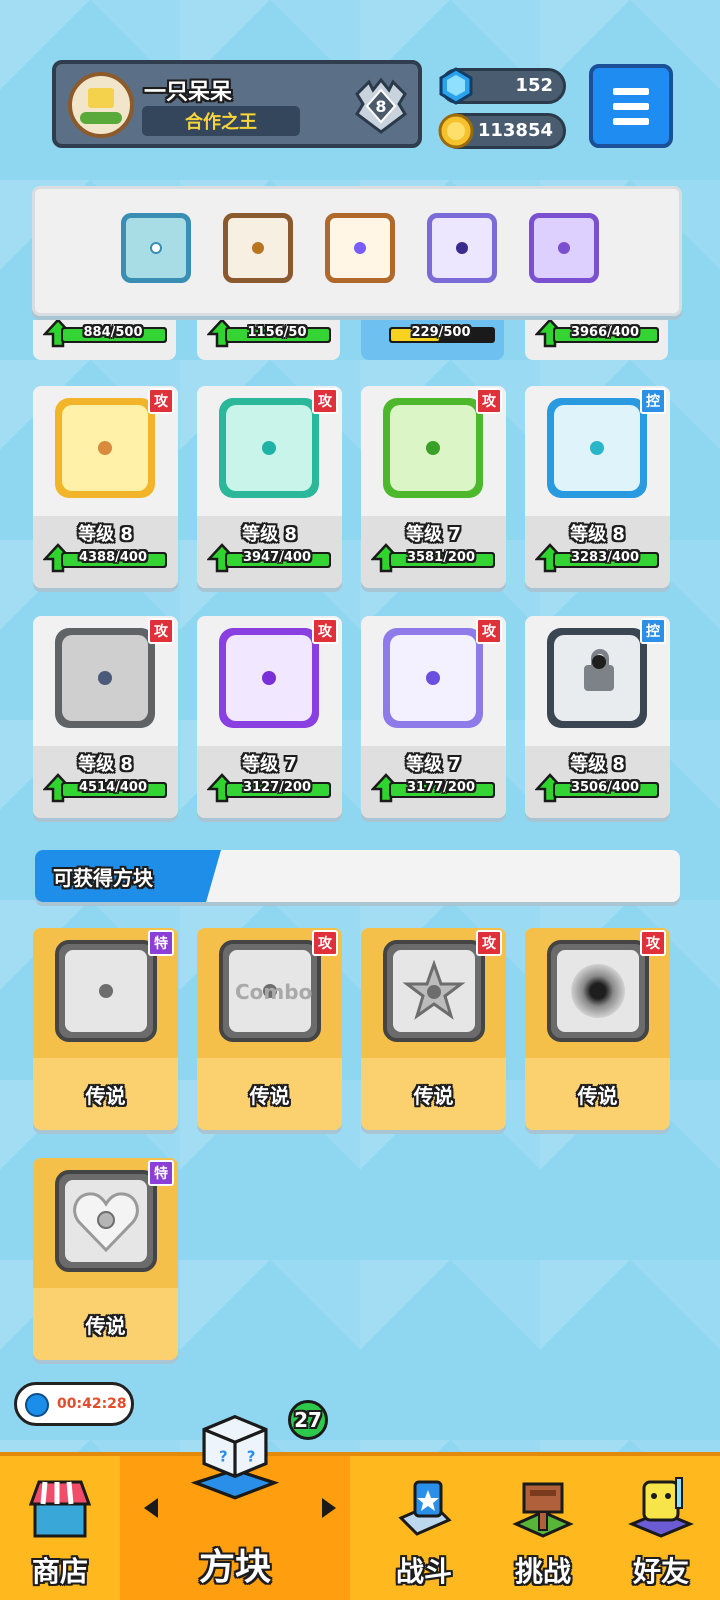  I want to click on dice-card-partial: 884/500, so click(104, 339).